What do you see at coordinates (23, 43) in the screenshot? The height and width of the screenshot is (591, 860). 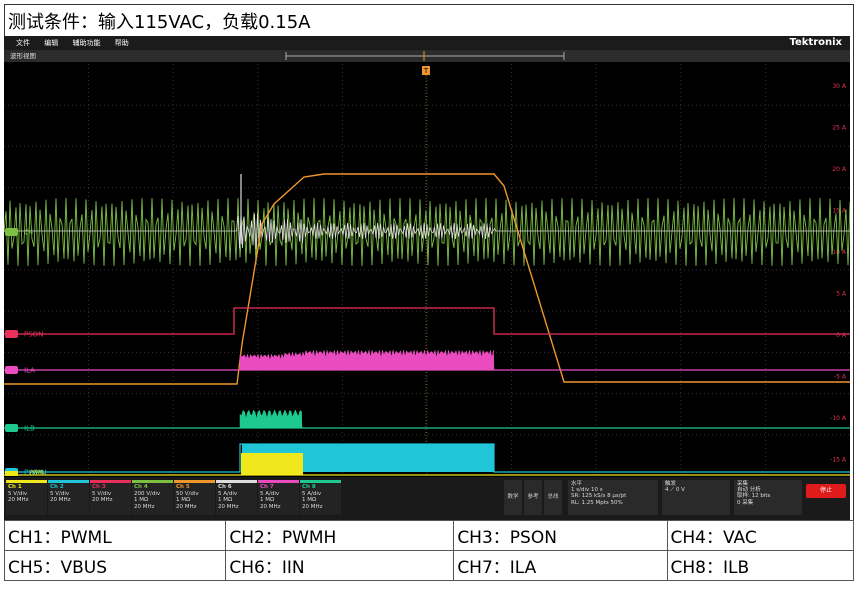 I see `menu-file: 文件` at bounding box center [23, 43].